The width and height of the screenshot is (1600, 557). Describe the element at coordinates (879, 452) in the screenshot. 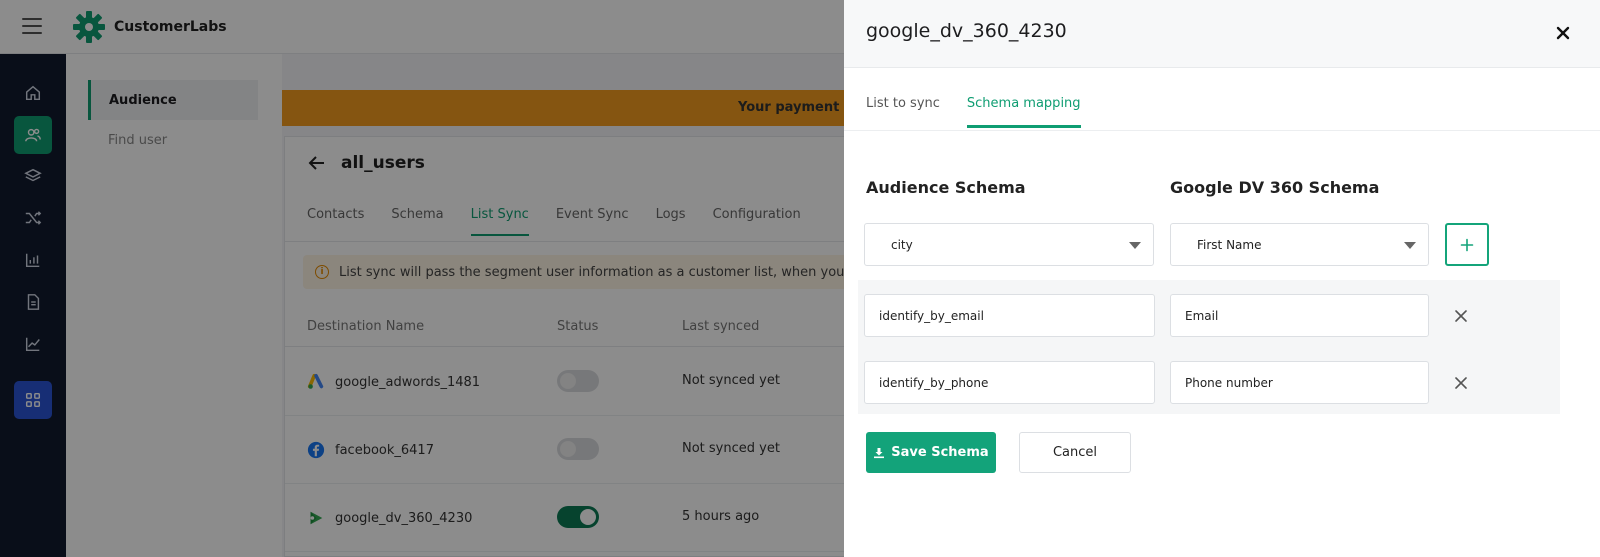

I see `download-icon` at that location.